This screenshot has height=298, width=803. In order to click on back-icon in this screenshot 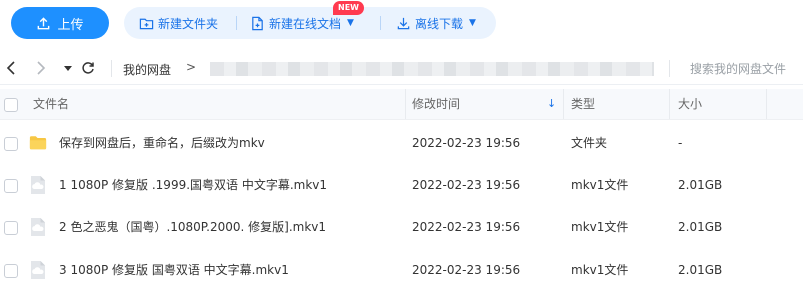, I will do `click(11, 68)`.